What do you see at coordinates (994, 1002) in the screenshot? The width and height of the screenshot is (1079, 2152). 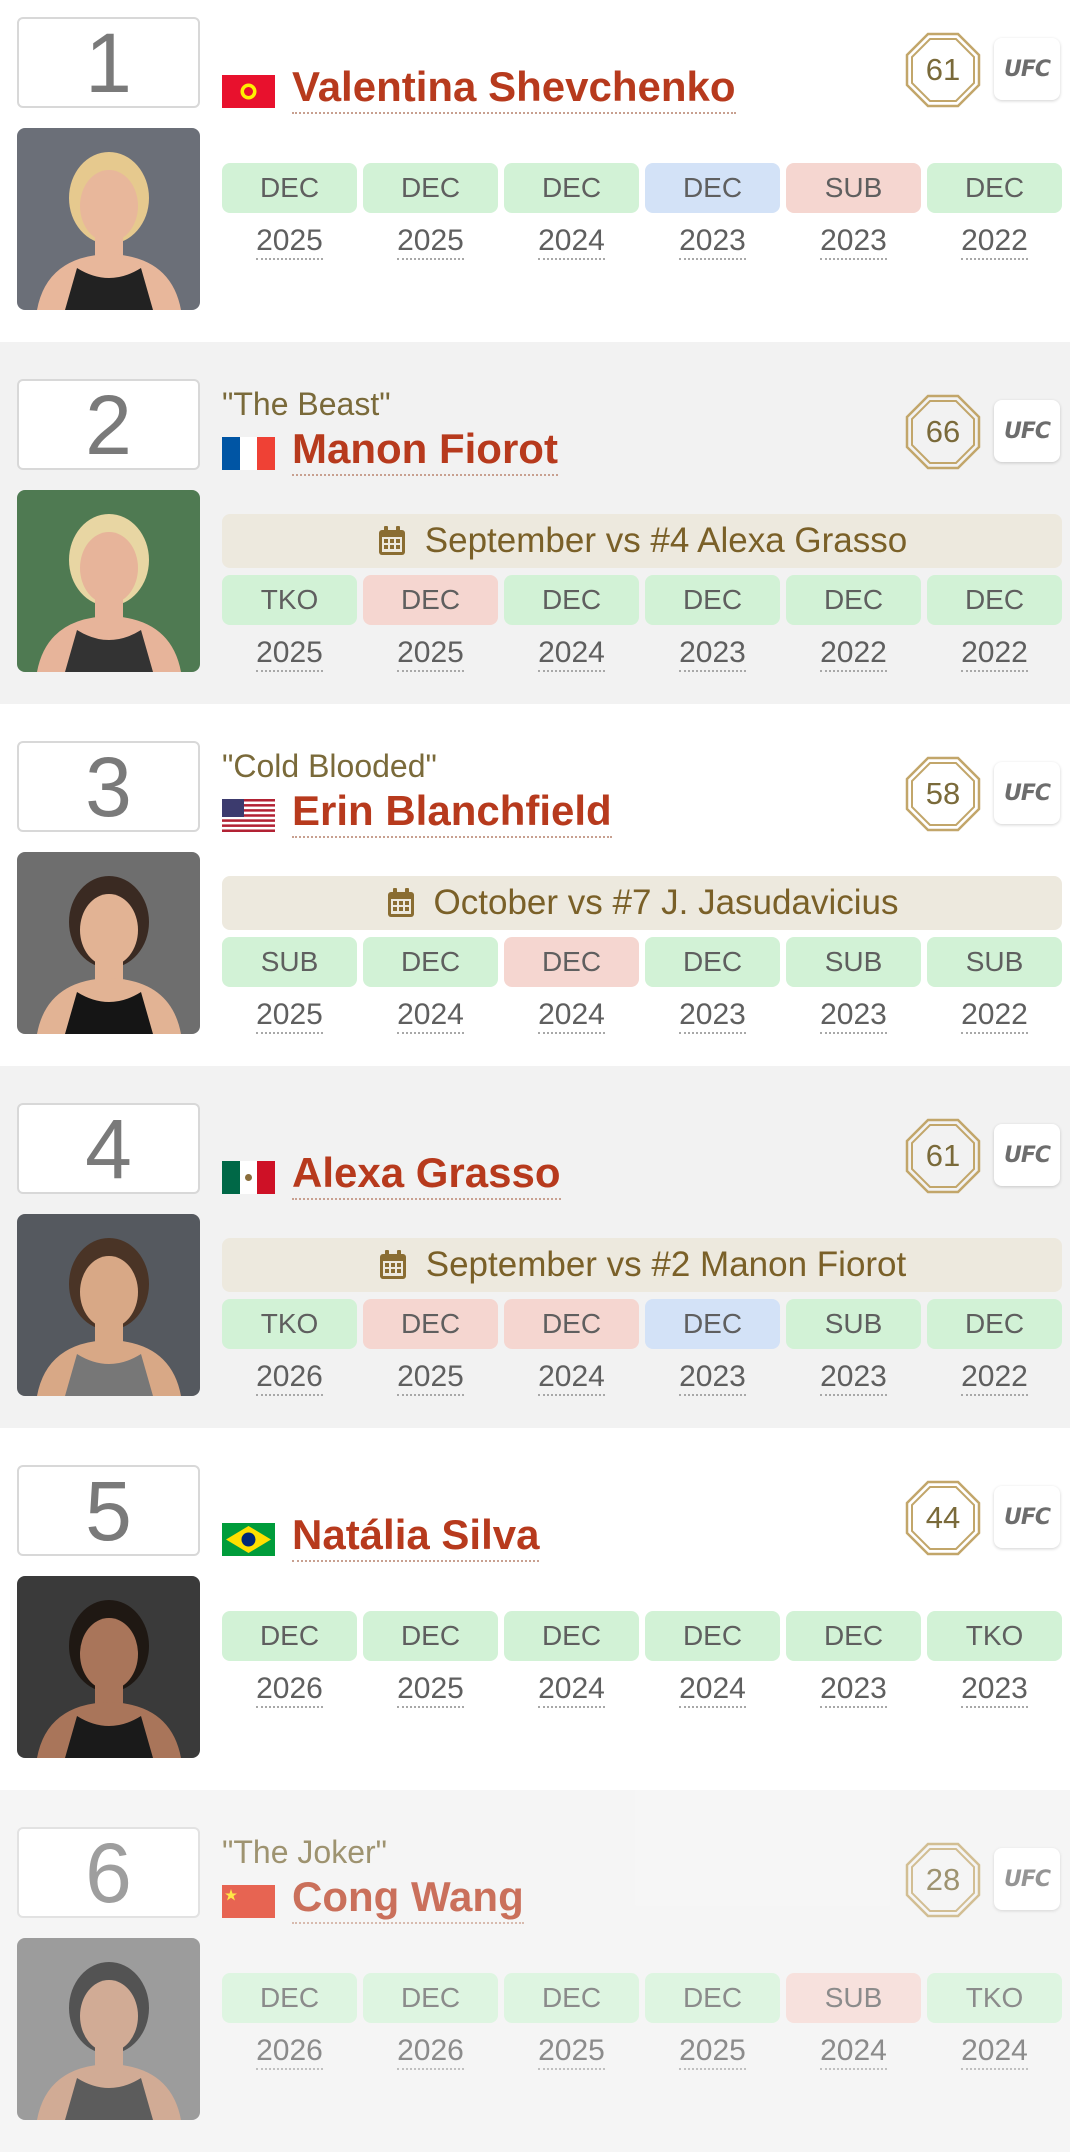 I see `fight-item: SUB 2022` at bounding box center [994, 1002].